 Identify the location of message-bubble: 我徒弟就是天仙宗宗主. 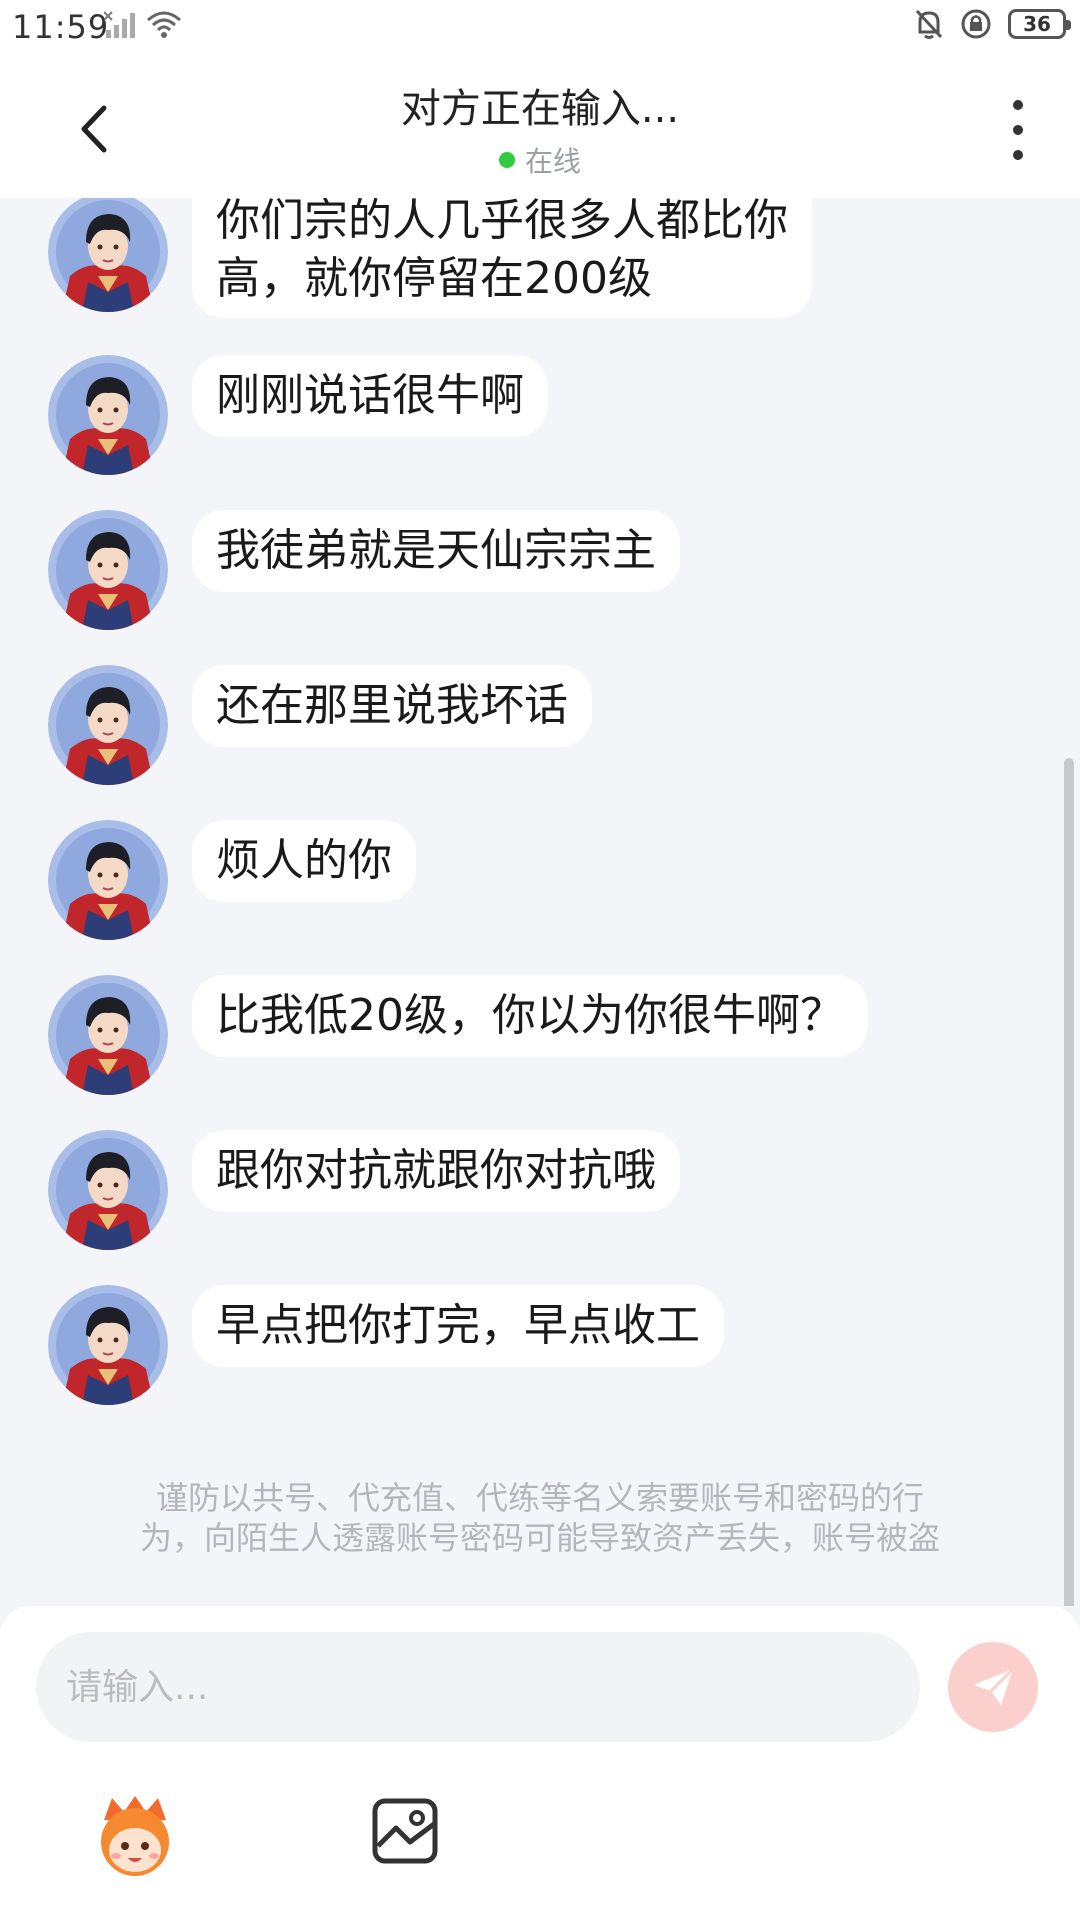
(436, 551).